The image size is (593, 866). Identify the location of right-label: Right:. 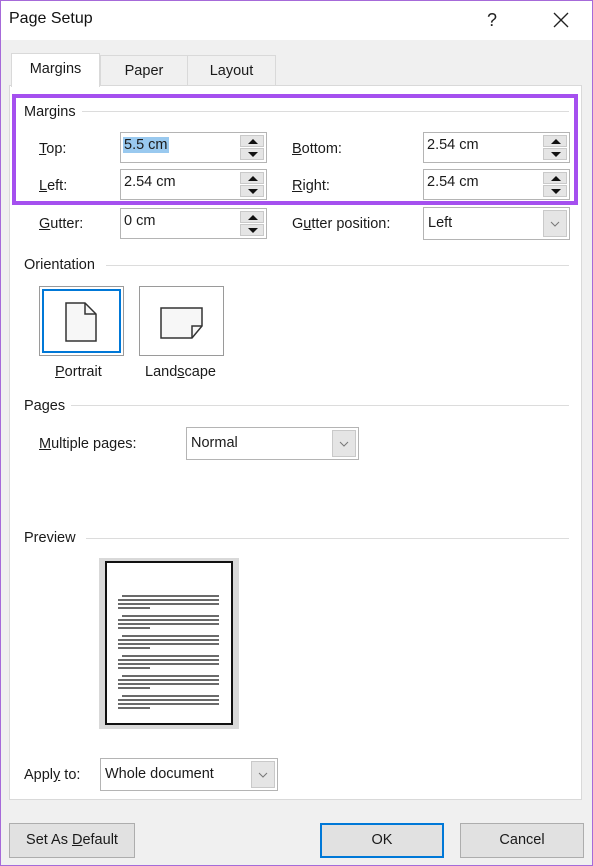
(311, 186).